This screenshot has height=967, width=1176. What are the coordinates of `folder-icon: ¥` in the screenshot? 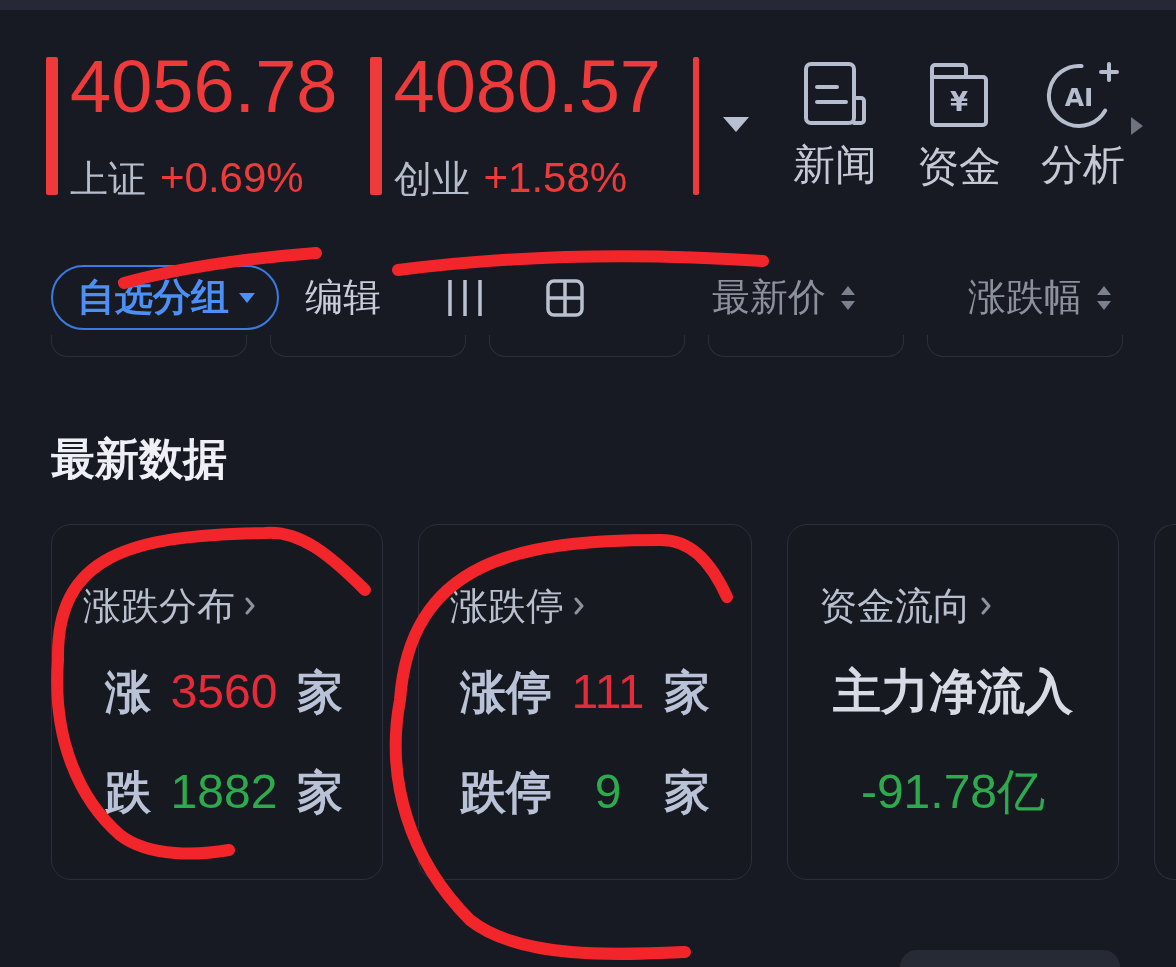 It's located at (959, 95).